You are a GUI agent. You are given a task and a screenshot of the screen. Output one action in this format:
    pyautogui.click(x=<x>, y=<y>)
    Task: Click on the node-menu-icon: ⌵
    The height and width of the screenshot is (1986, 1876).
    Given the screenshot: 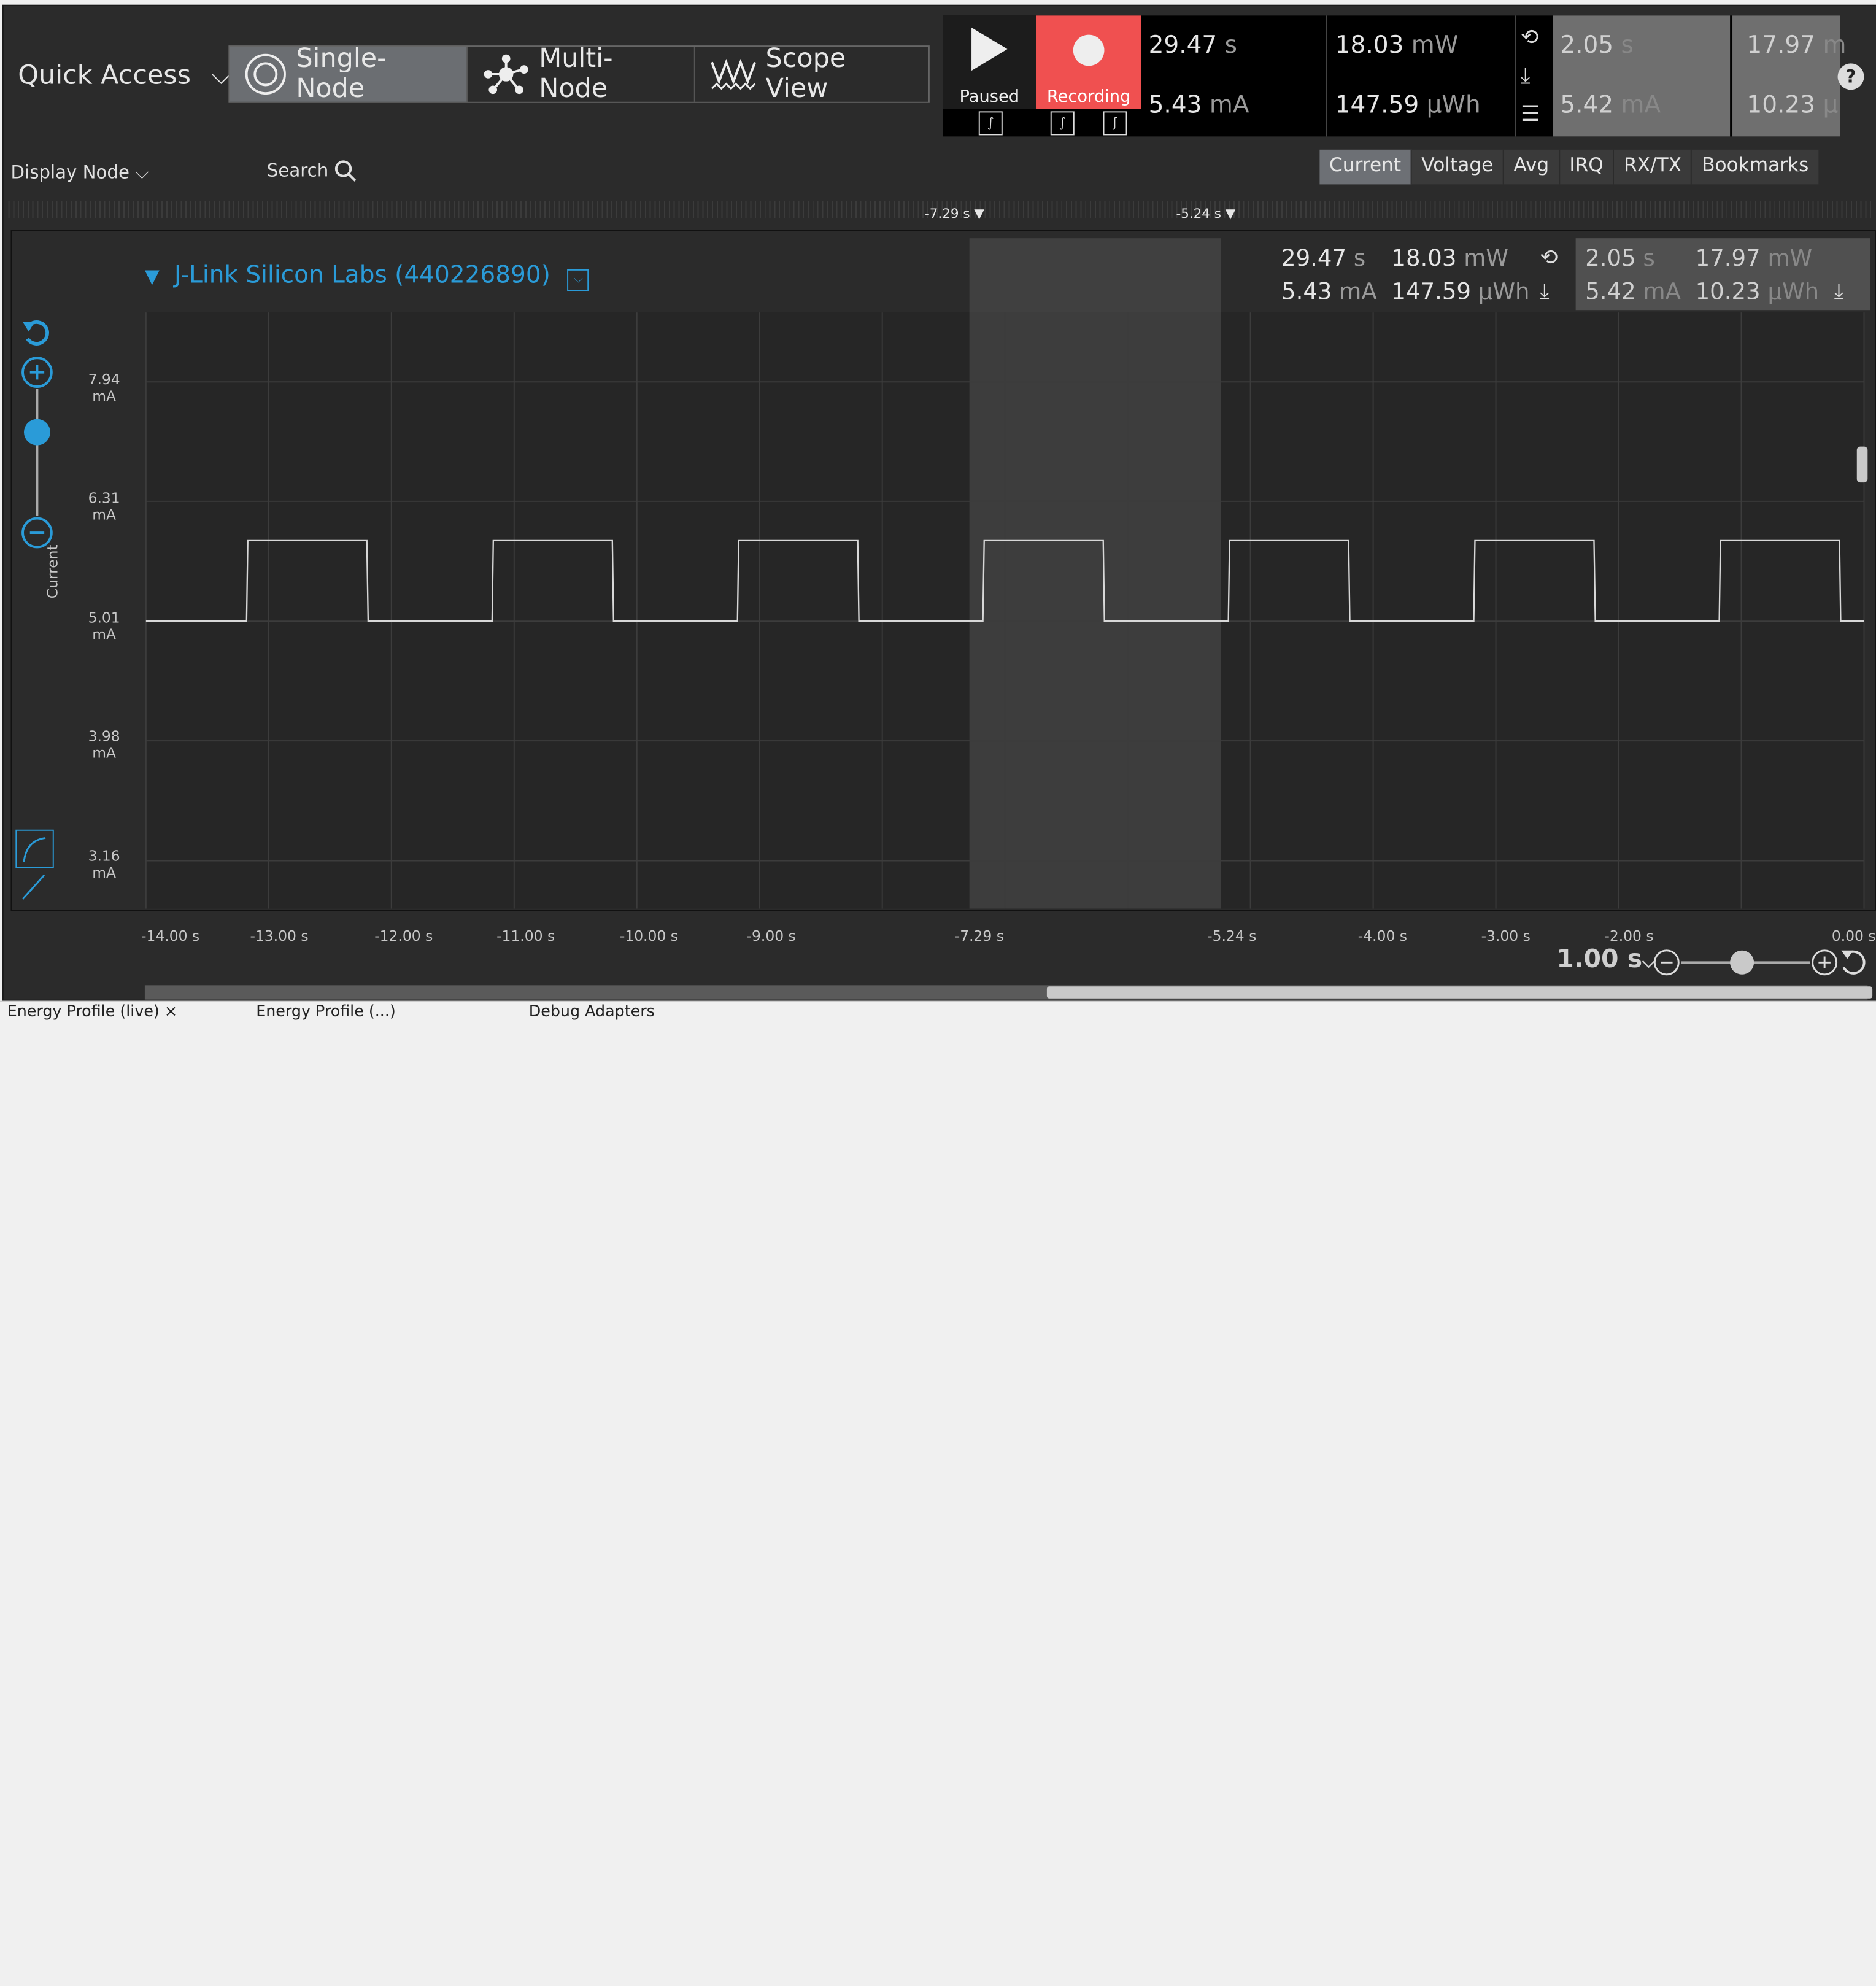 What is the action you would take?
    pyautogui.click(x=578, y=280)
    